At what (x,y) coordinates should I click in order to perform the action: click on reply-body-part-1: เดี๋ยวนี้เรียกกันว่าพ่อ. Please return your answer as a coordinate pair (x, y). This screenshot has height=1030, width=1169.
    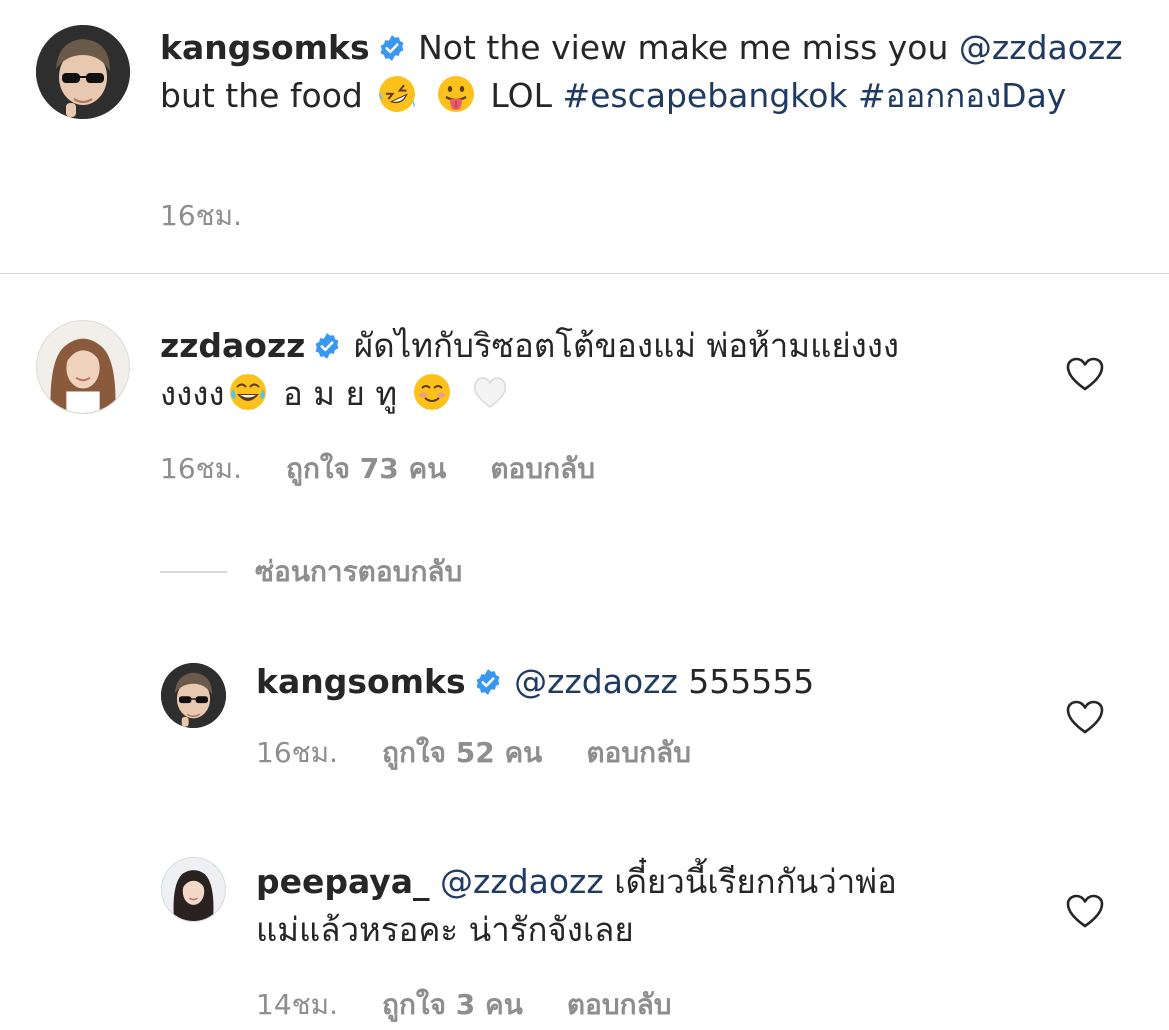
    Looking at the image, I should click on (755, 881).